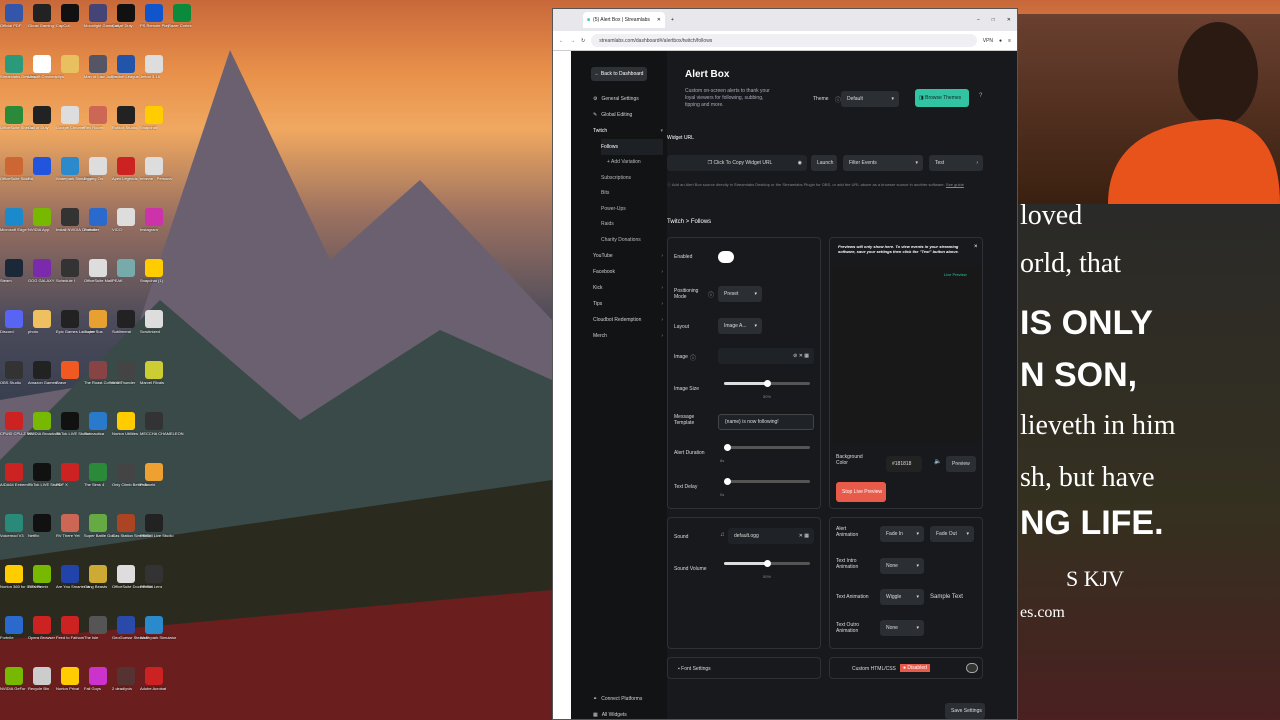 Image resolution: width=1280 pixels, height=720 pixels. What do you see at coordinates (14, 373) in the screenshot?
I see `desktop-icon: OBS Studio` at bounding box center [14, 373].